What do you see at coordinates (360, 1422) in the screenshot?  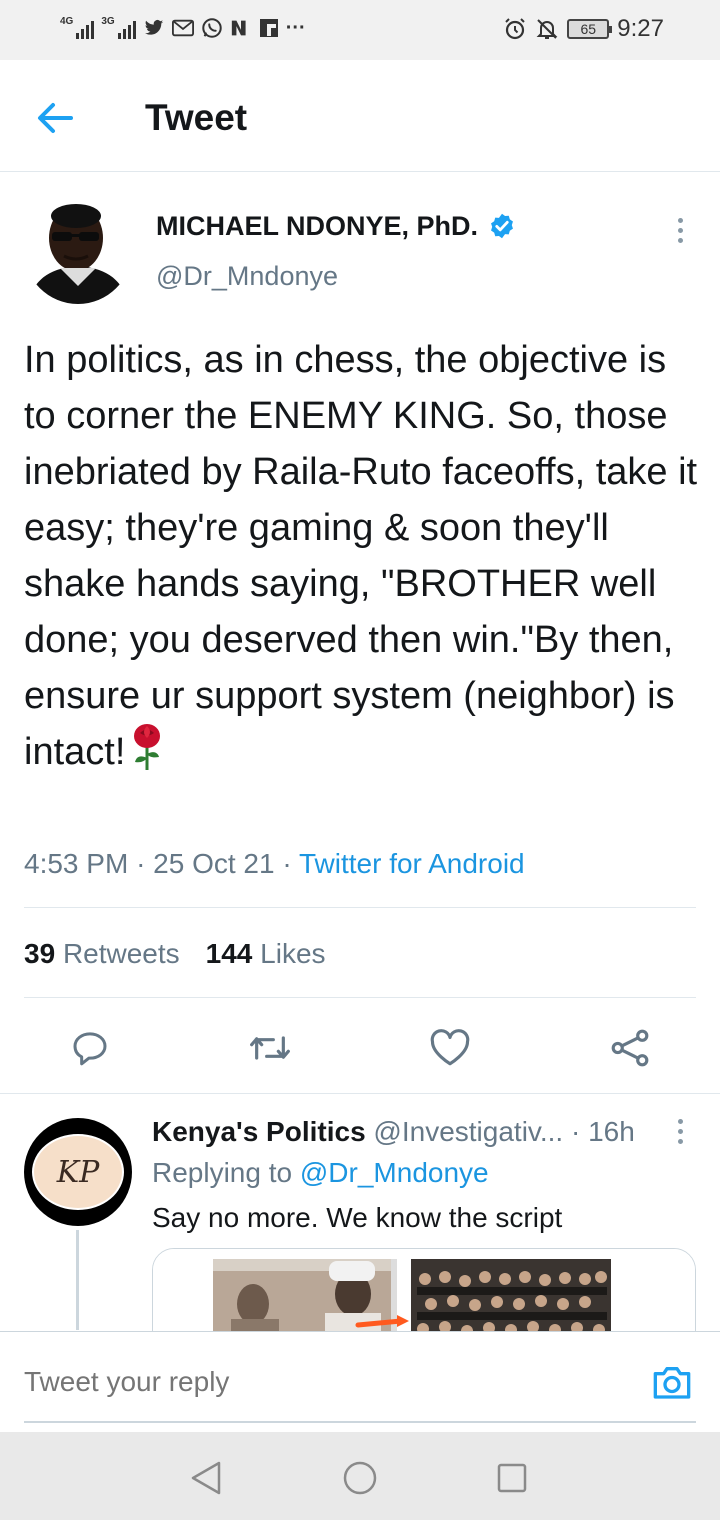 I see `composer-underline` at bounding box center [360, 1422].